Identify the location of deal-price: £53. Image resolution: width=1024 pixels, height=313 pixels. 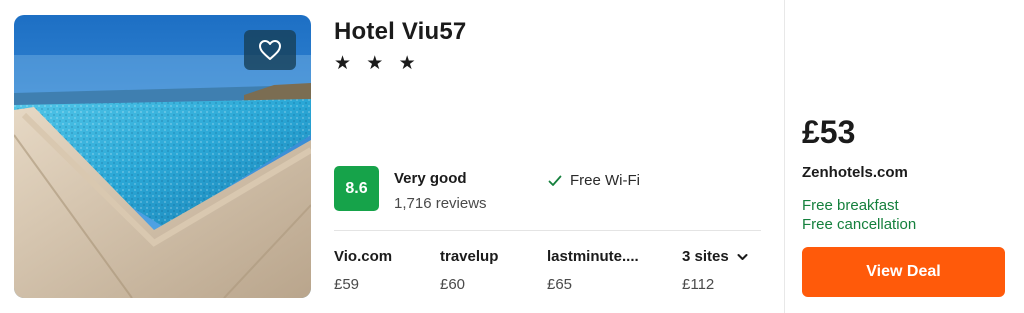
(829, 132).